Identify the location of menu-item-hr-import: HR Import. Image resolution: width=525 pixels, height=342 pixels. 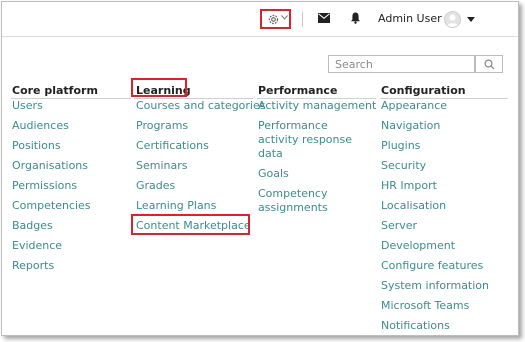
(435, 186).